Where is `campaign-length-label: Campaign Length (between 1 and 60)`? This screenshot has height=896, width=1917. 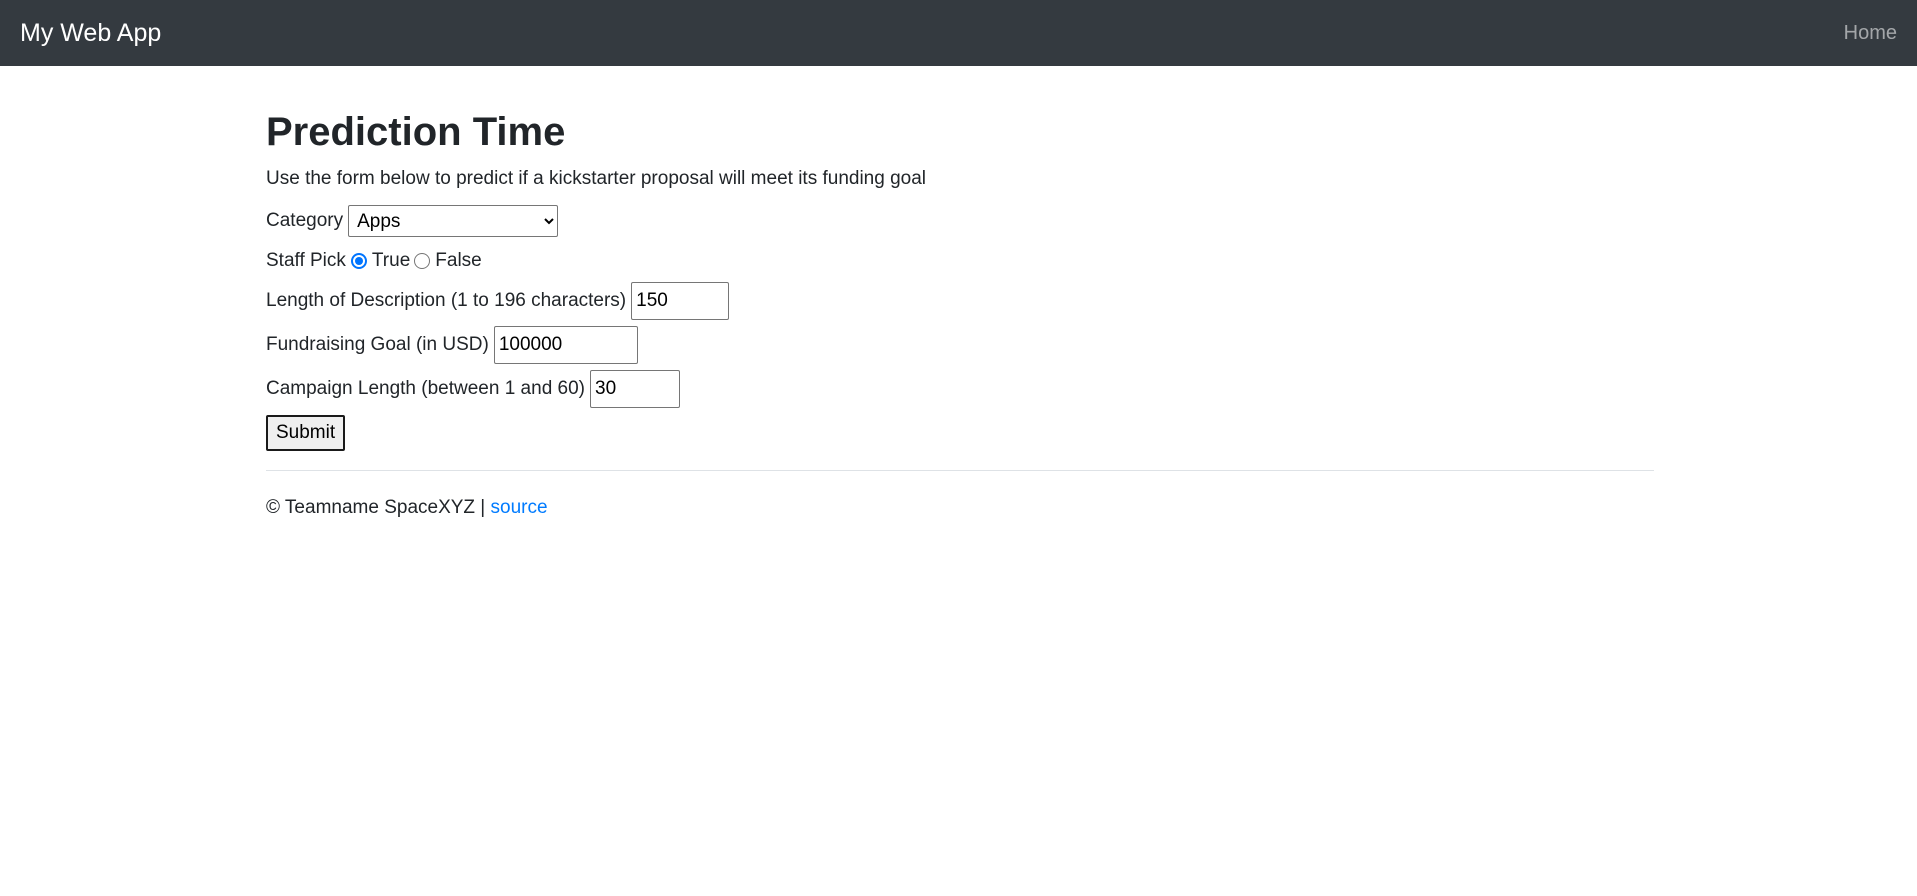 campaign-length-label: Campaign Length (between 1 and 60) is located at coordinates (426, 388).